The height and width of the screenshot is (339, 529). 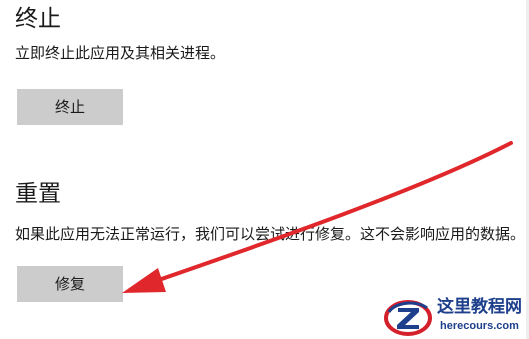 I want to click on terminate-title: 终止, so click(x=38, y=19).